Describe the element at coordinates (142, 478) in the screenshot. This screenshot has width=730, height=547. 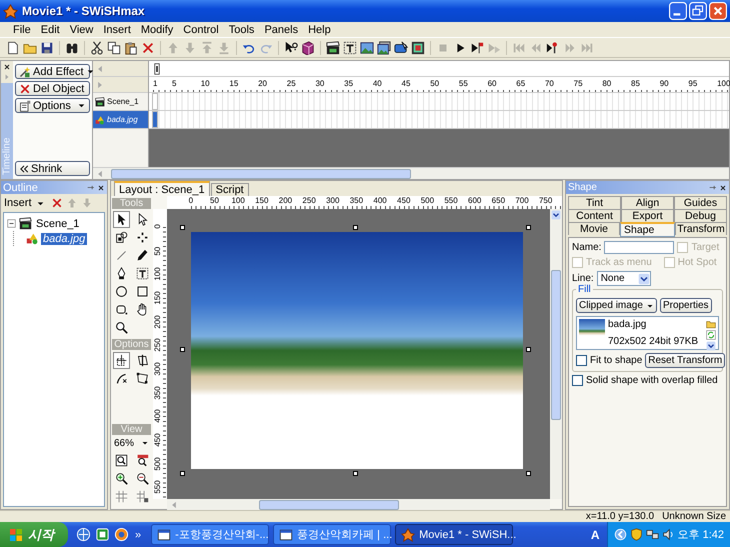
I see `zoom-out-icon` at that location.